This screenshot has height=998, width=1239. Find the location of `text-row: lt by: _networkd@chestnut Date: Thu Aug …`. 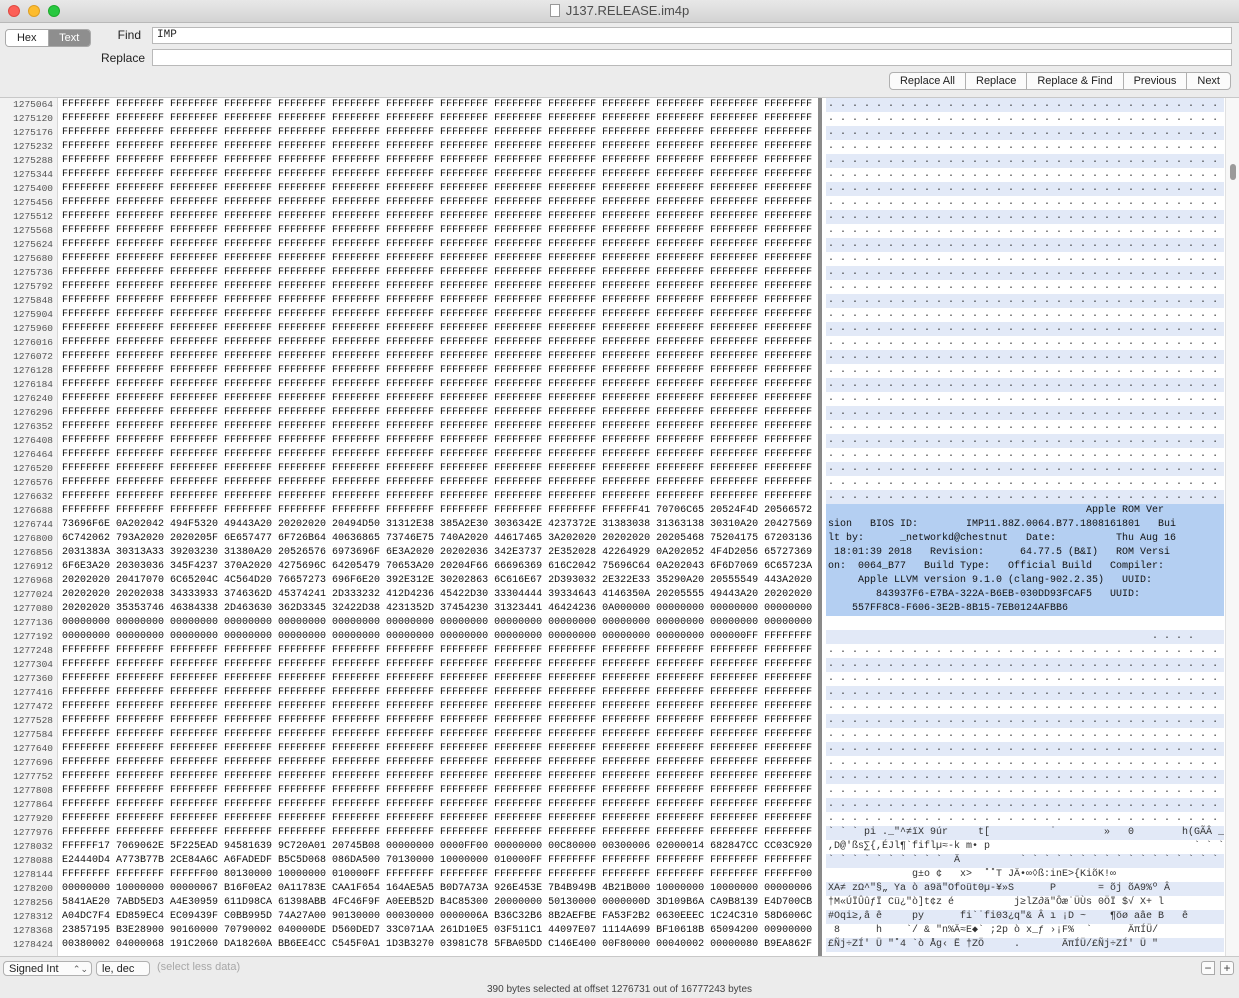

text-row: lt by: _networkd@chestnut Date: Thu Aug … is located at coordinates (1025, 539).